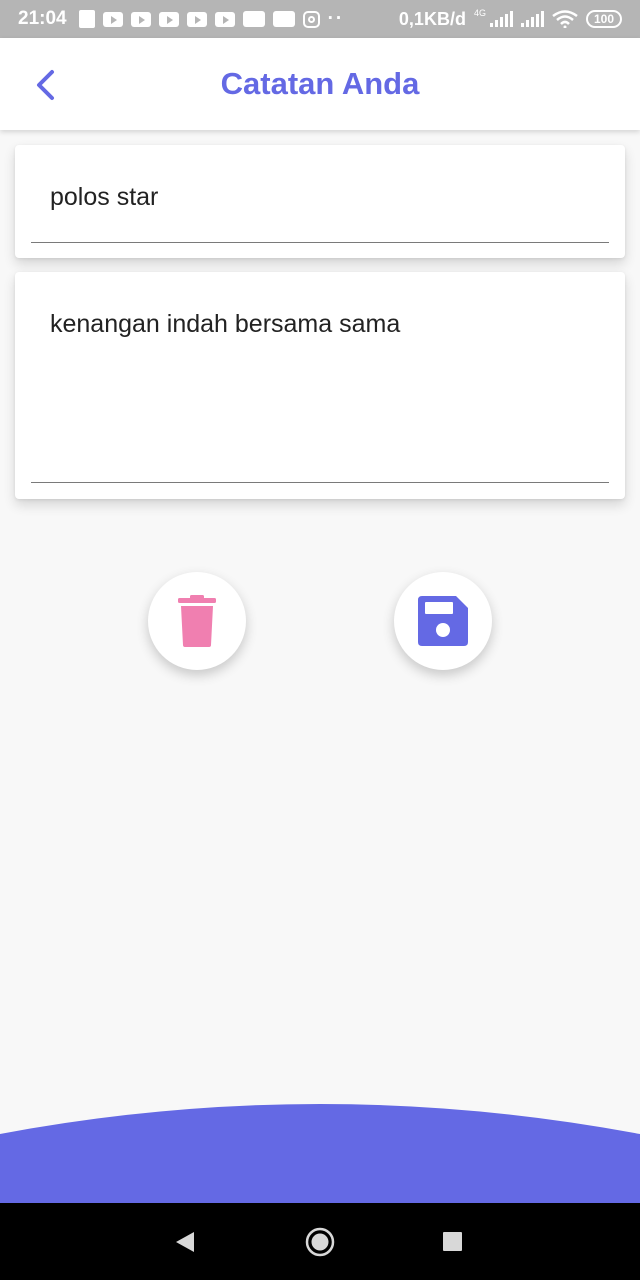 The height and width of the screenshot is (1280, 640). Describe the element at coordinates (283, 19) in the screenshot. I see `app-notification-icon` at that location.